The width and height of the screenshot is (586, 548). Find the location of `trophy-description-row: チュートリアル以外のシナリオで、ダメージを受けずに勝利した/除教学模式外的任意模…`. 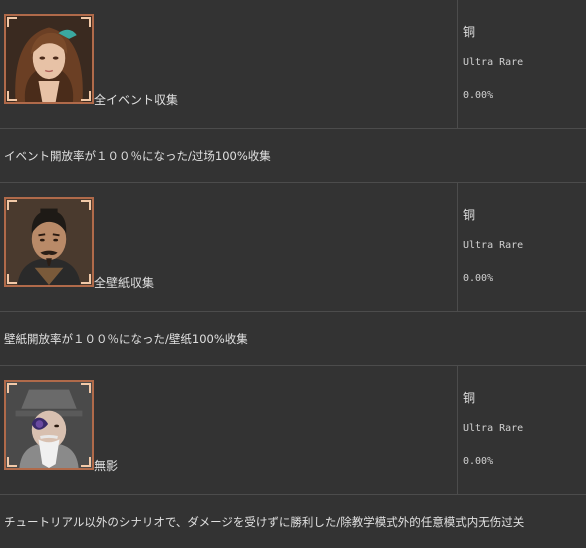

trophy-description-row: チュートリアル以外のシナリオで、ダメージを受けずに勝利した/除教学模式外的任意模… is located at coordinates (293, 521).